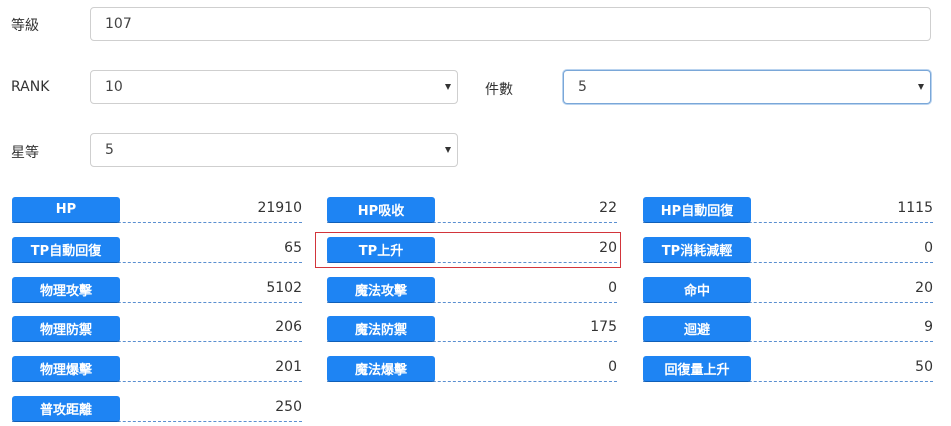  Describe the element at coordinates (510, 24) in the screenshot. I see `level-input: 107` at that location.